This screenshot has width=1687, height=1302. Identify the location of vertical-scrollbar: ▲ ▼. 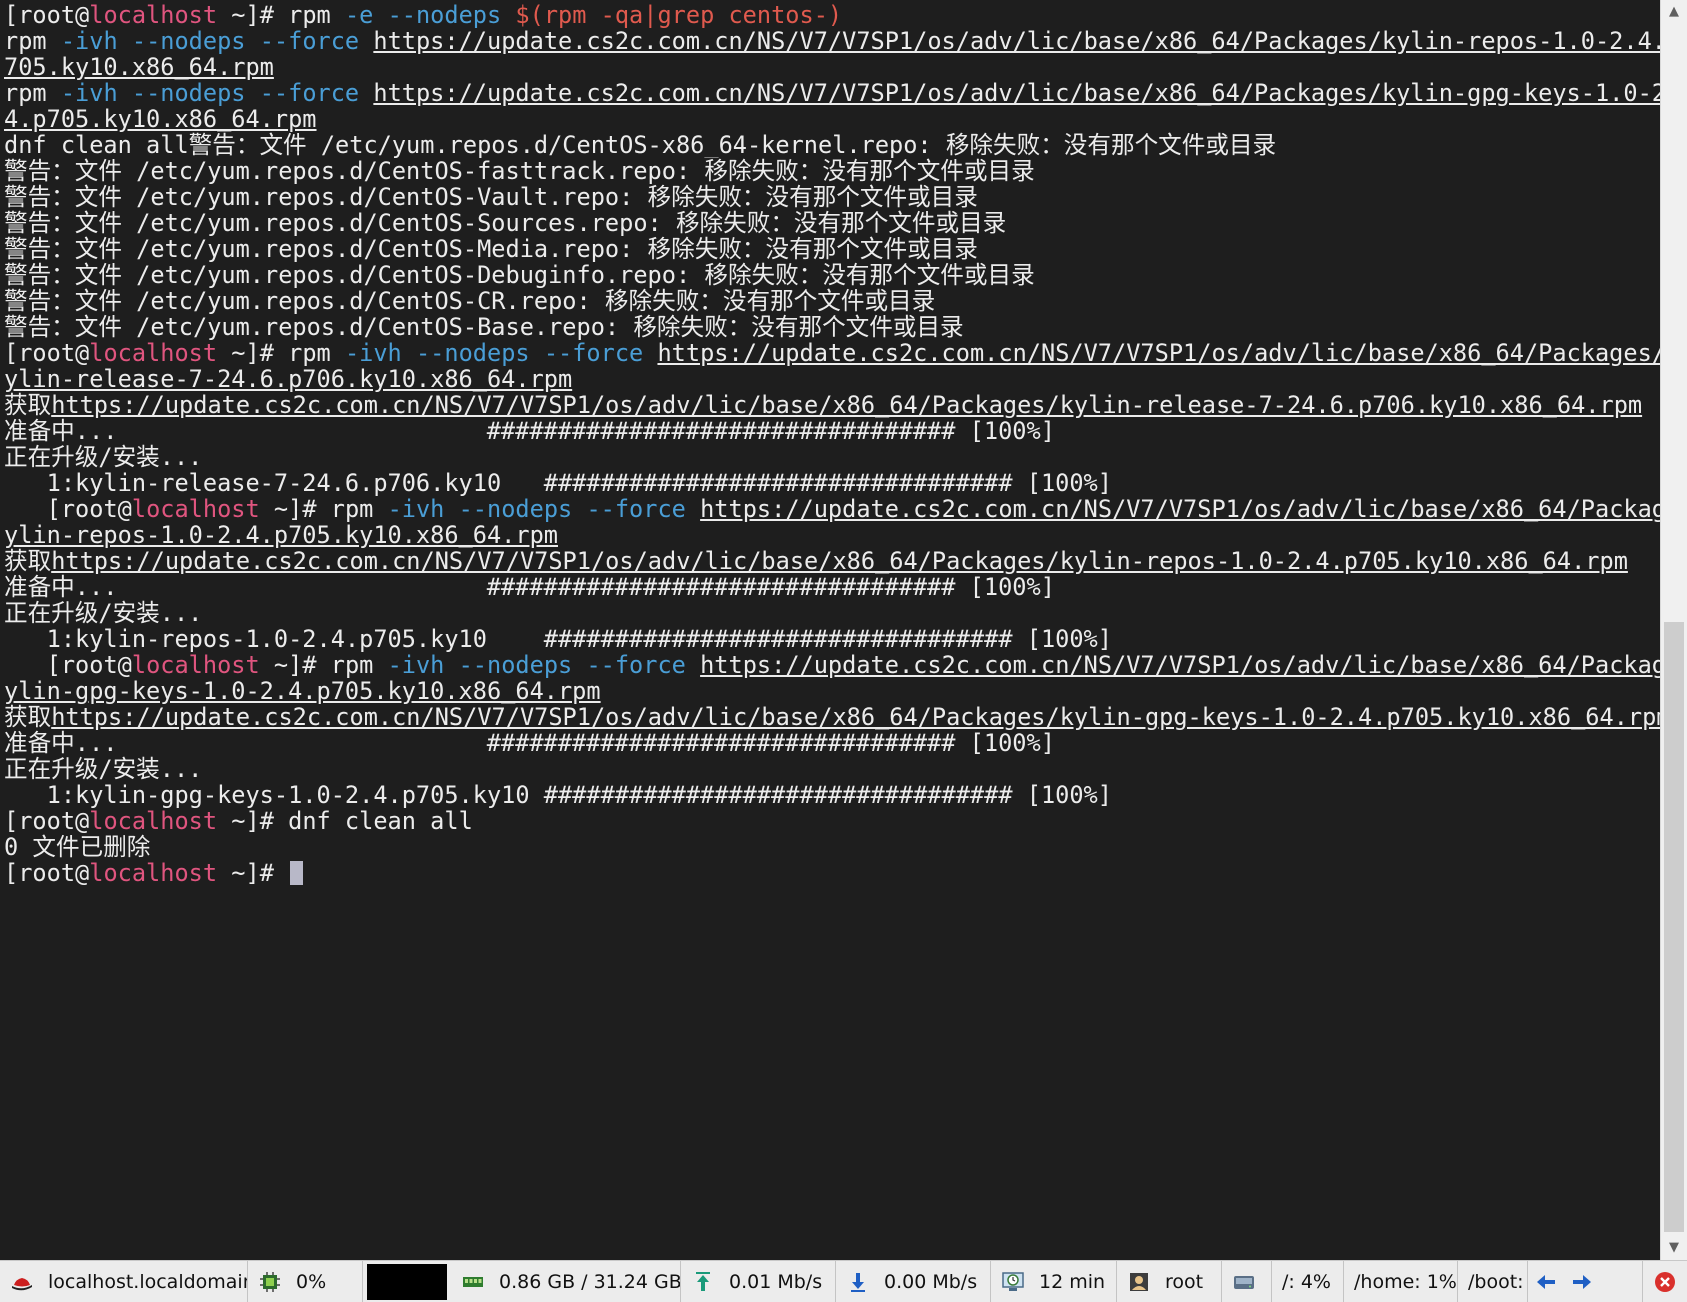
(1673, 630).